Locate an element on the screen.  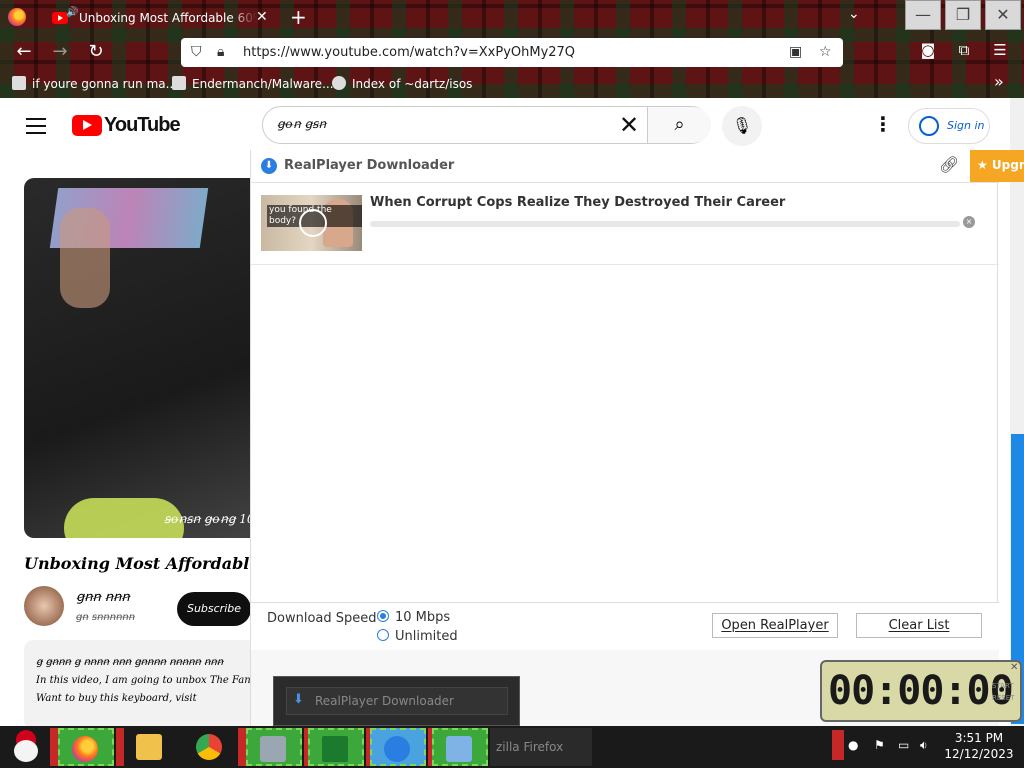
hand-visual is located at coordinates (85, 258).